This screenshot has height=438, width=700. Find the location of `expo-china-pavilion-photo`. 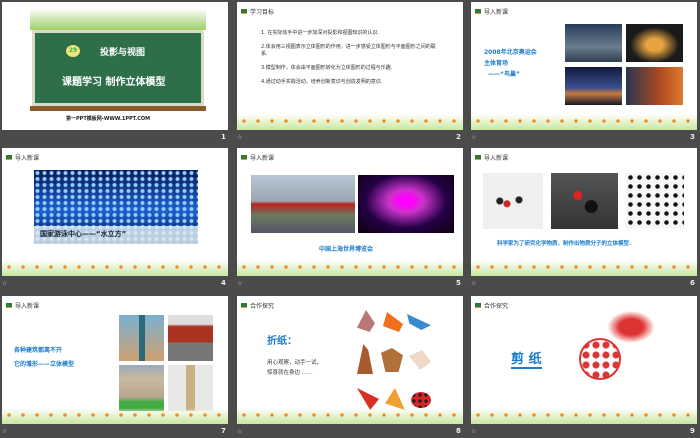

expo-china-pavilion-photo is located at coordinates (303, 204).